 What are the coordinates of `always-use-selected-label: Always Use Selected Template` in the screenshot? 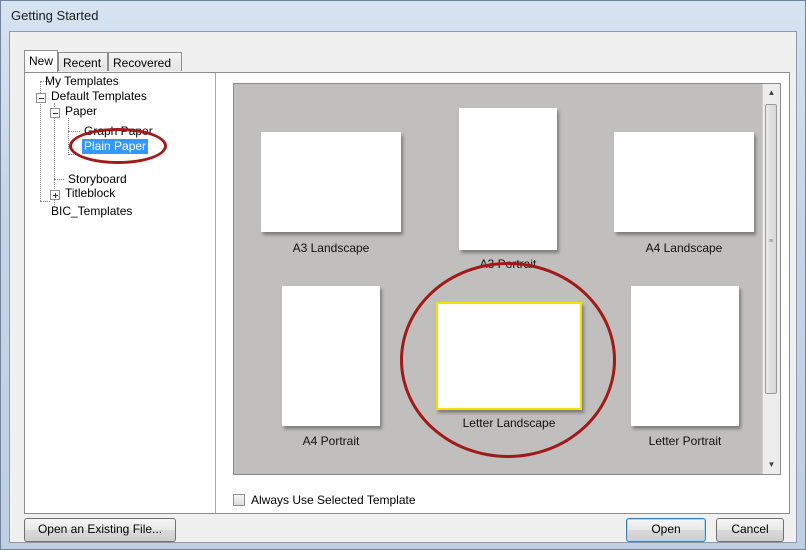 It's located at (333, 500).